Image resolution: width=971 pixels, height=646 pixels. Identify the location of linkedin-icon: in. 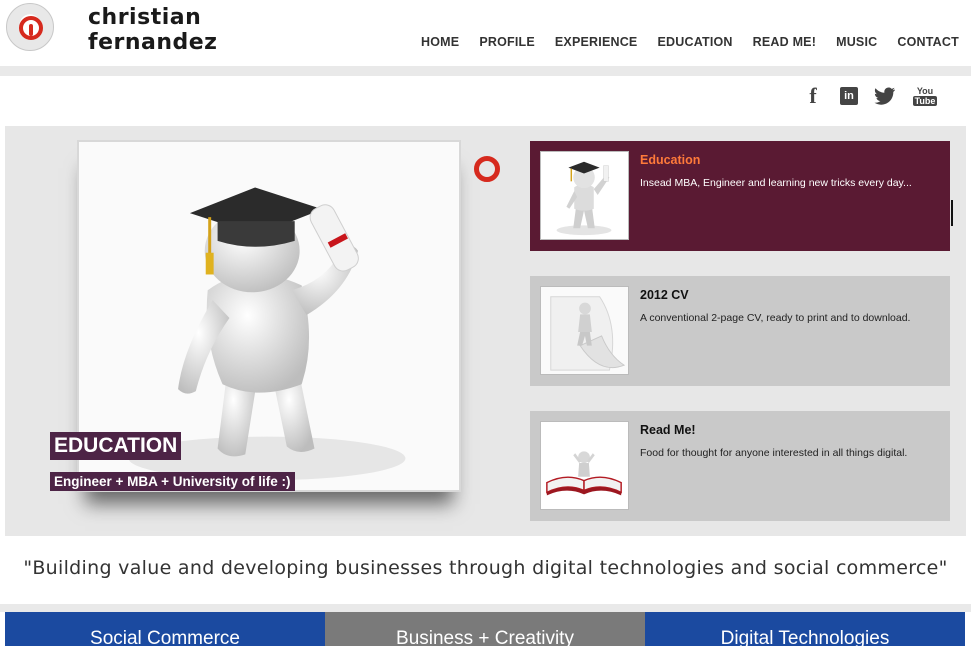
(849, 96).